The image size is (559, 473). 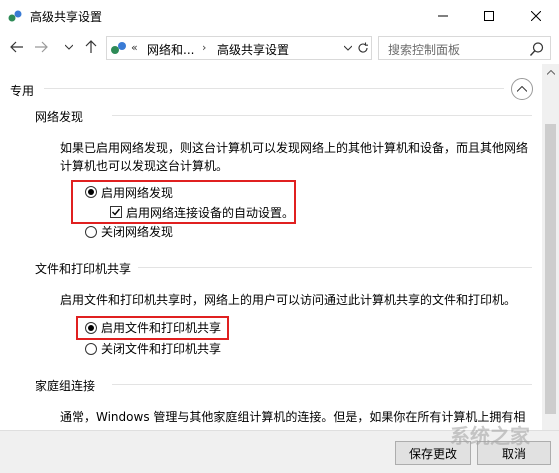 I want to click on up-button, so click(x=91, y=47).